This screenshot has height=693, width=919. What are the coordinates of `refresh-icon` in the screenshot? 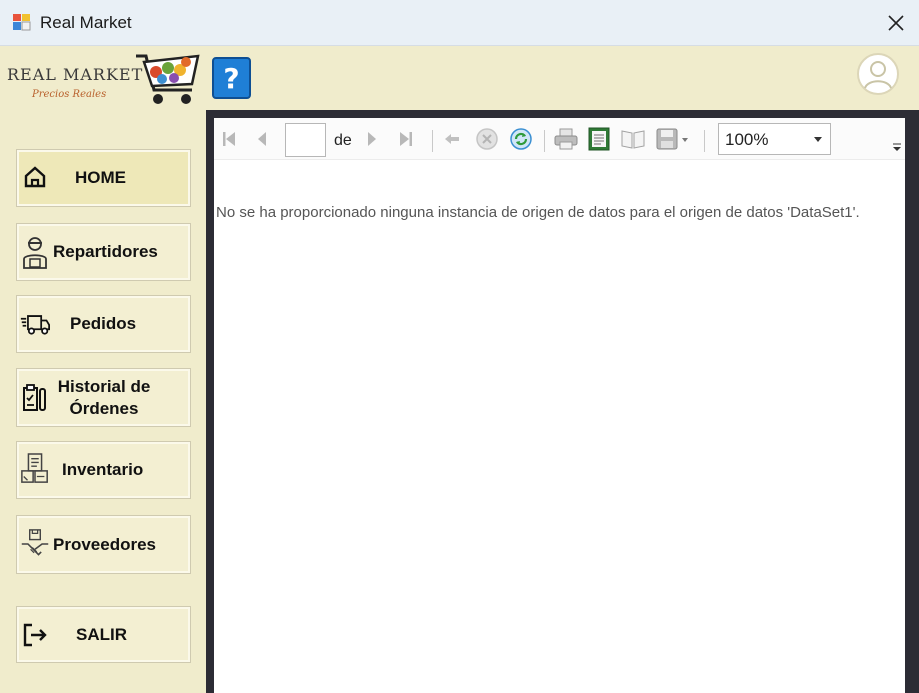 It's located at (521, 139).